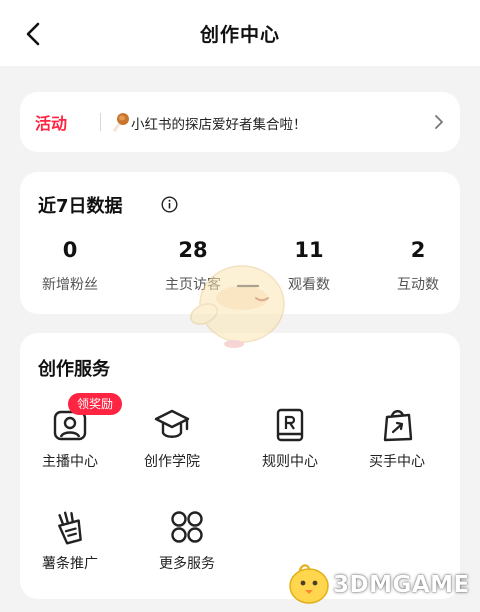 This screenshot has height=612, width=480. I want to click on stat-value: 0, so click(70, 250).